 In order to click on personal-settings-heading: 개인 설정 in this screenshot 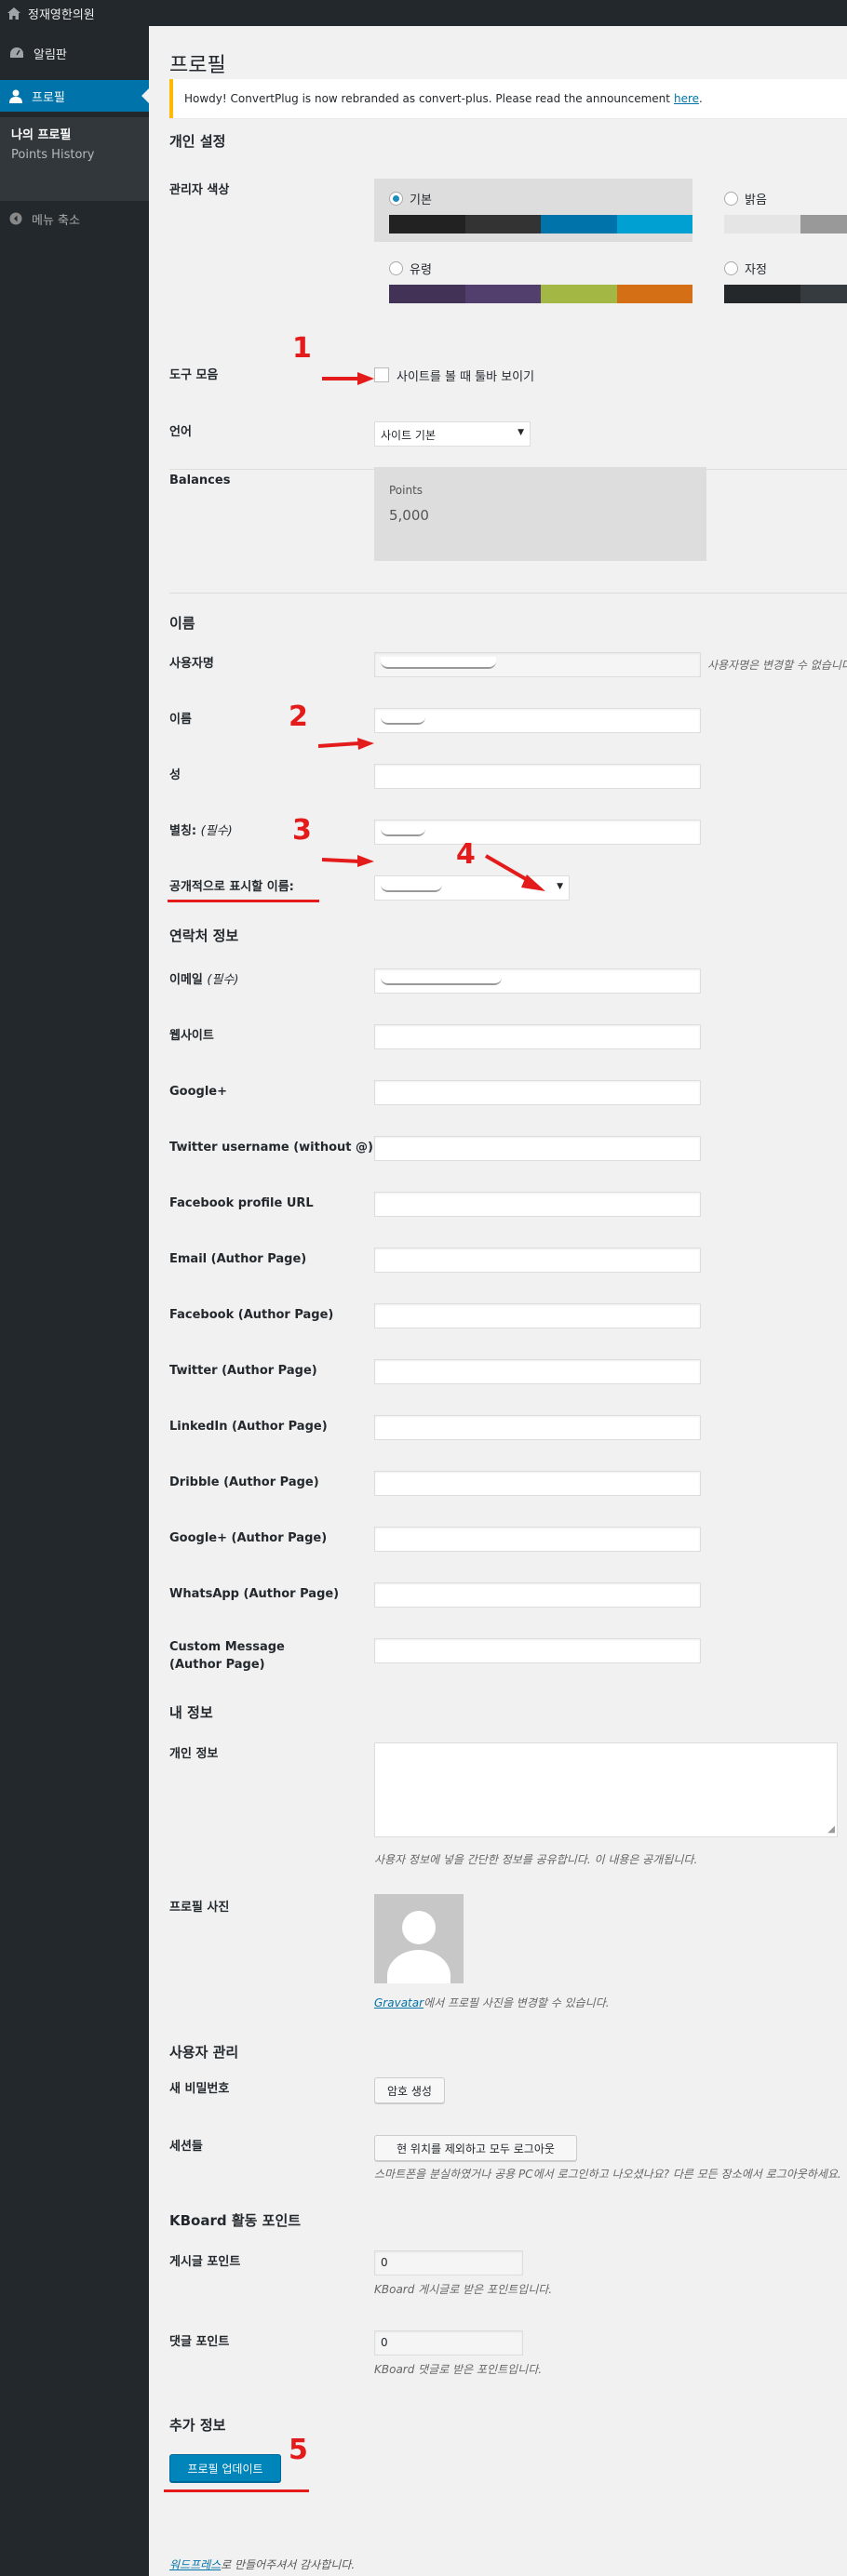, I will do `click(197, 141)`.